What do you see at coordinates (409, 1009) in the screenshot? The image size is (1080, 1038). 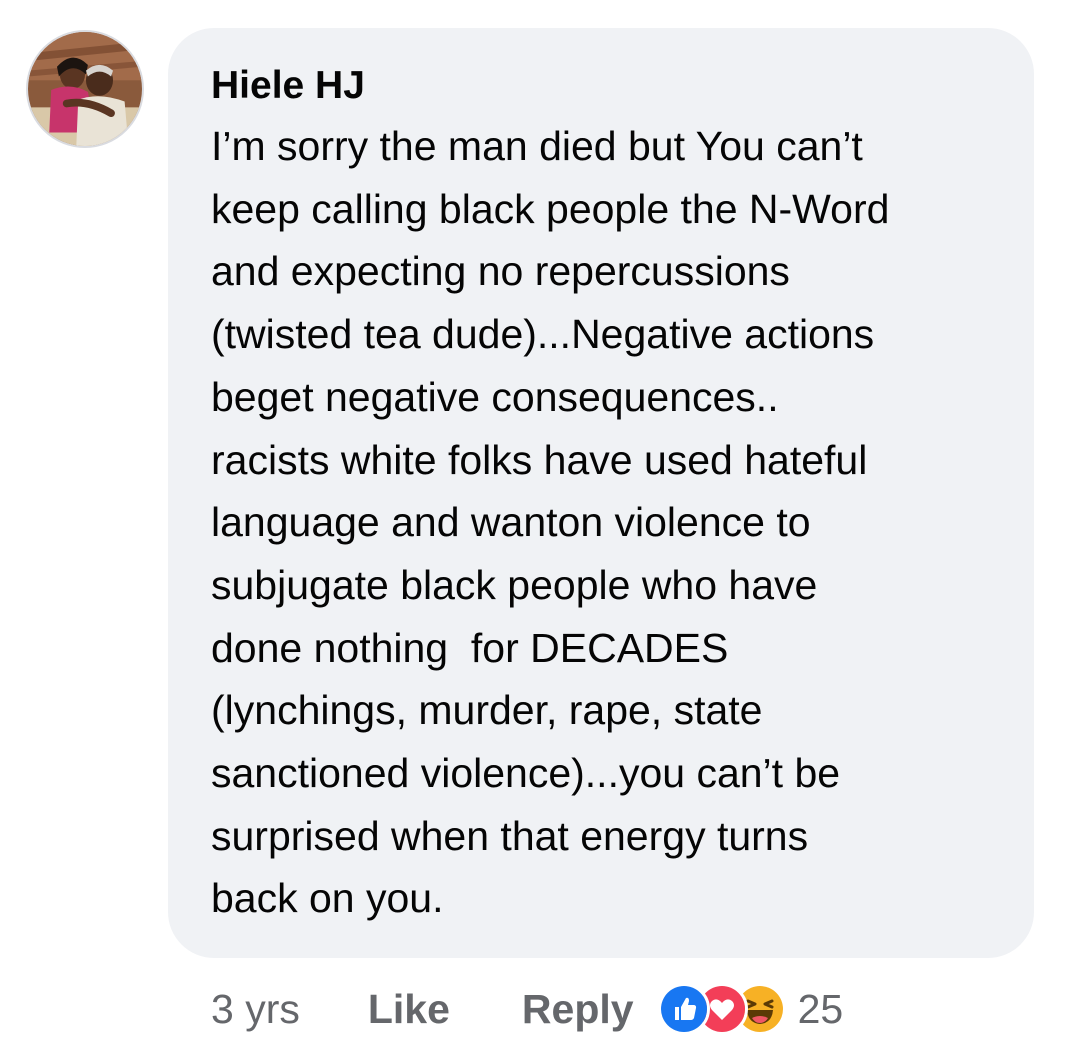 I see `like-button: Like` at bounding box center [409, 1009].